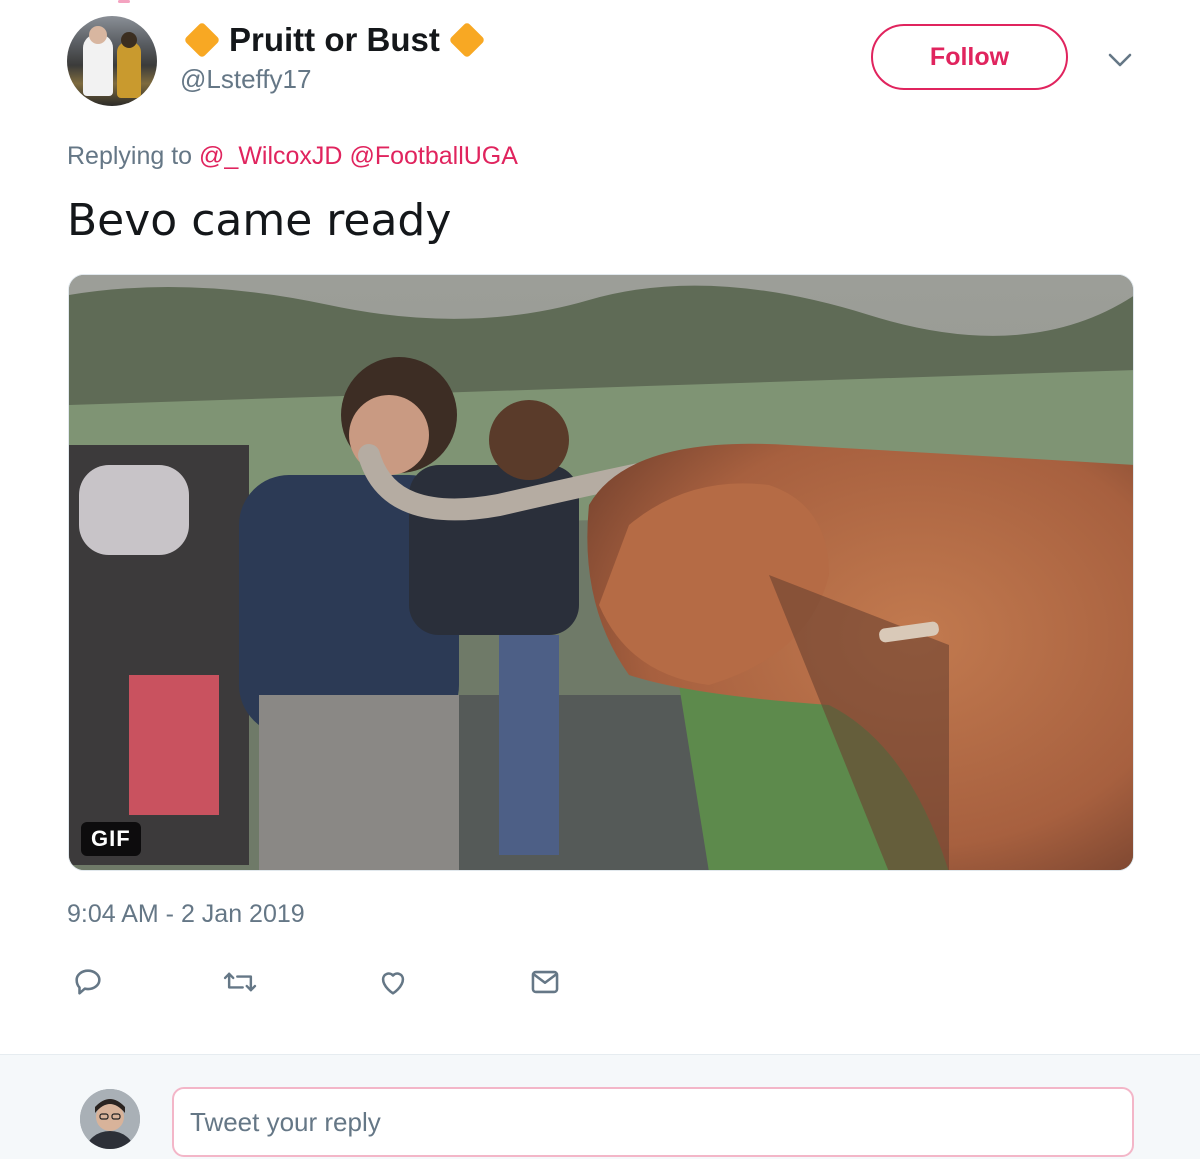 This screenshot has width=1200, height=1159. What do you see at coordinates (270, 156) in the screenshot?
I see `mention-link: @_WilcoxJD` at bounding box center [270, 156].